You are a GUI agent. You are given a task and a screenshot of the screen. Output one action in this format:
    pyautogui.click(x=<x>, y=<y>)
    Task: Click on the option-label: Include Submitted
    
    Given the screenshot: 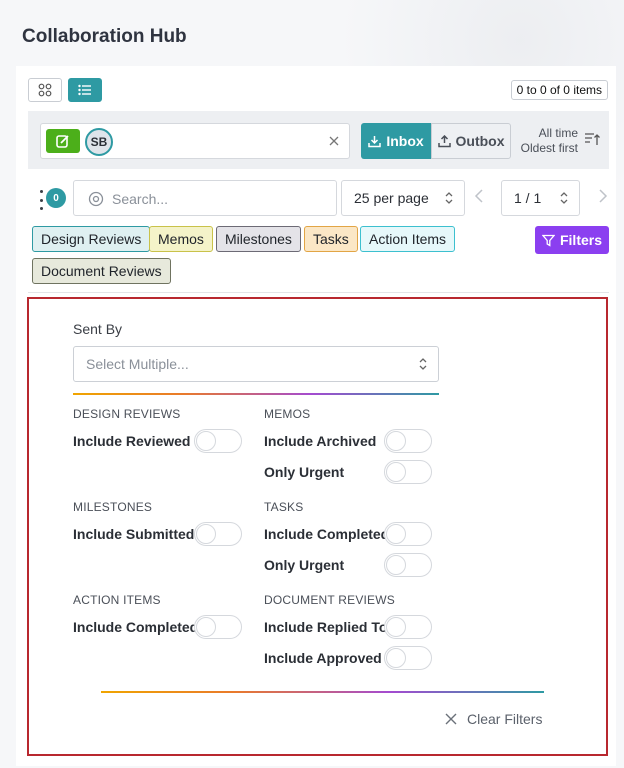 What is the action you would take?
    pyautogui.click(x=134, y=534)
    